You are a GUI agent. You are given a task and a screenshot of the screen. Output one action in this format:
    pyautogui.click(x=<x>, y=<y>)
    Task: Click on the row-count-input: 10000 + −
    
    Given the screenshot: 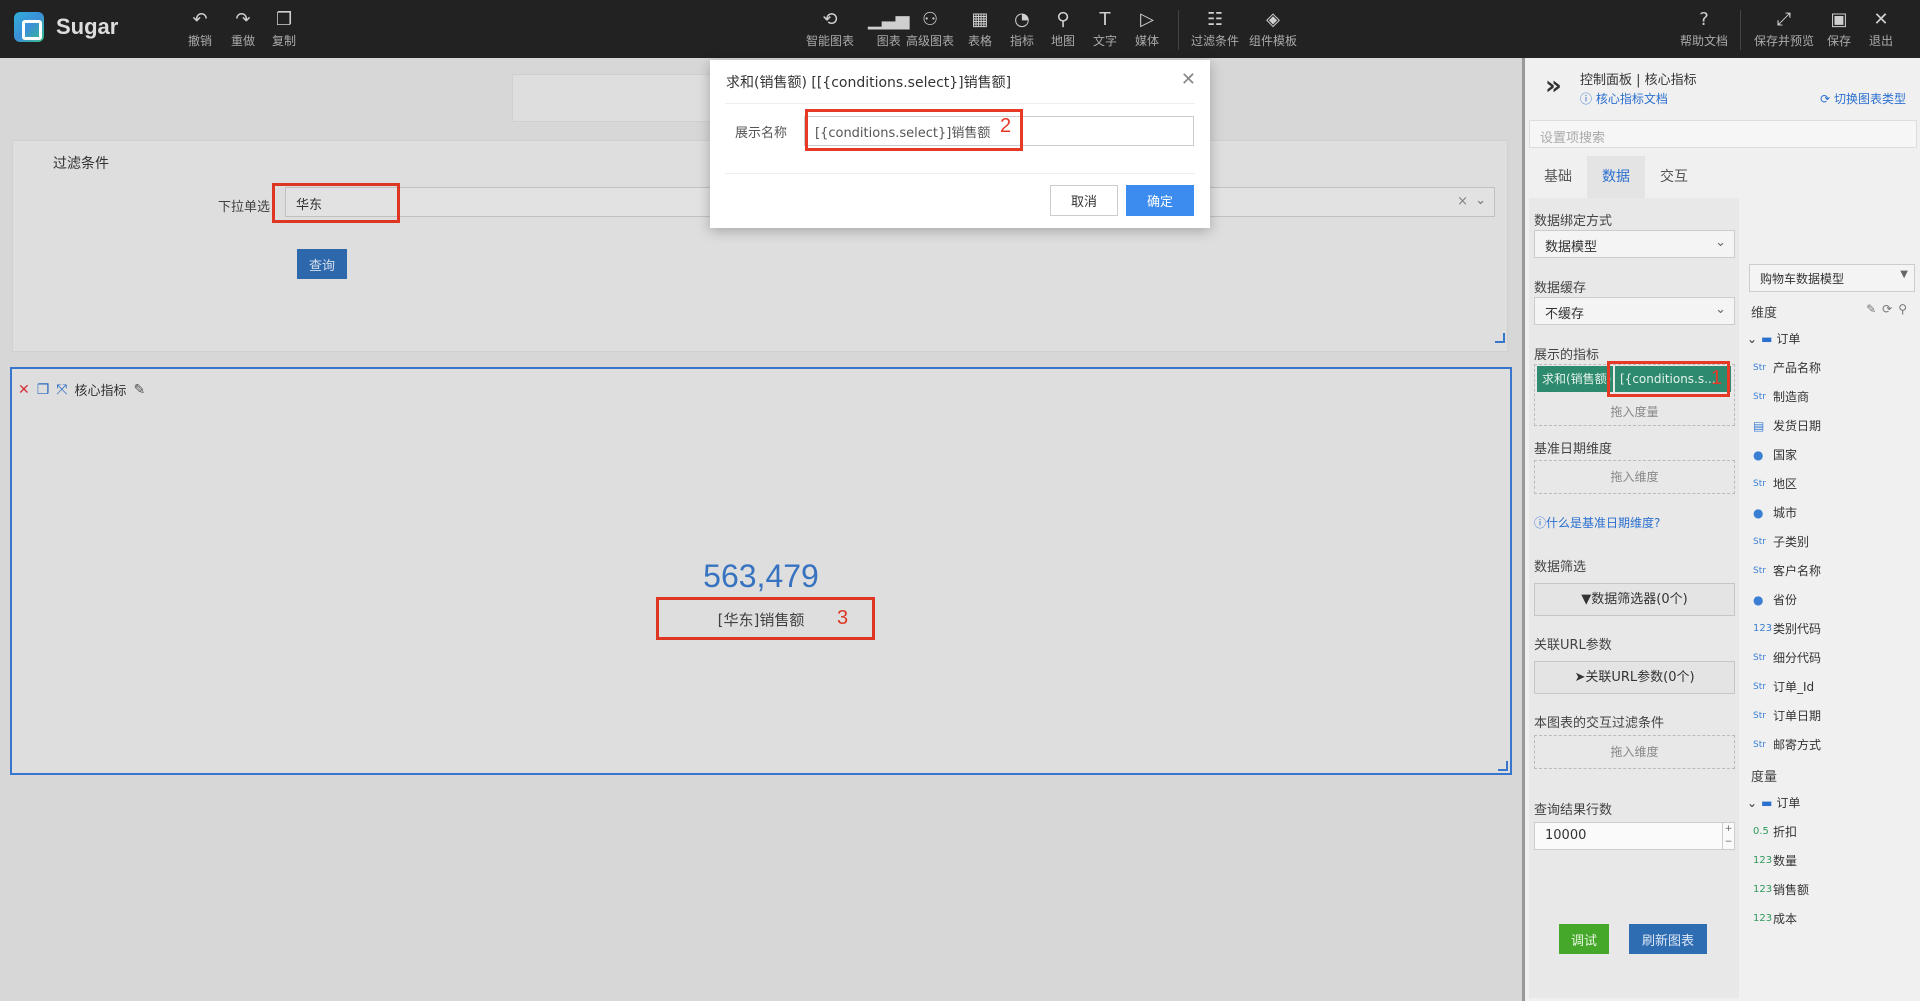 What is the action you would take?
    pyautogui.click(x=1634, y=836)
    